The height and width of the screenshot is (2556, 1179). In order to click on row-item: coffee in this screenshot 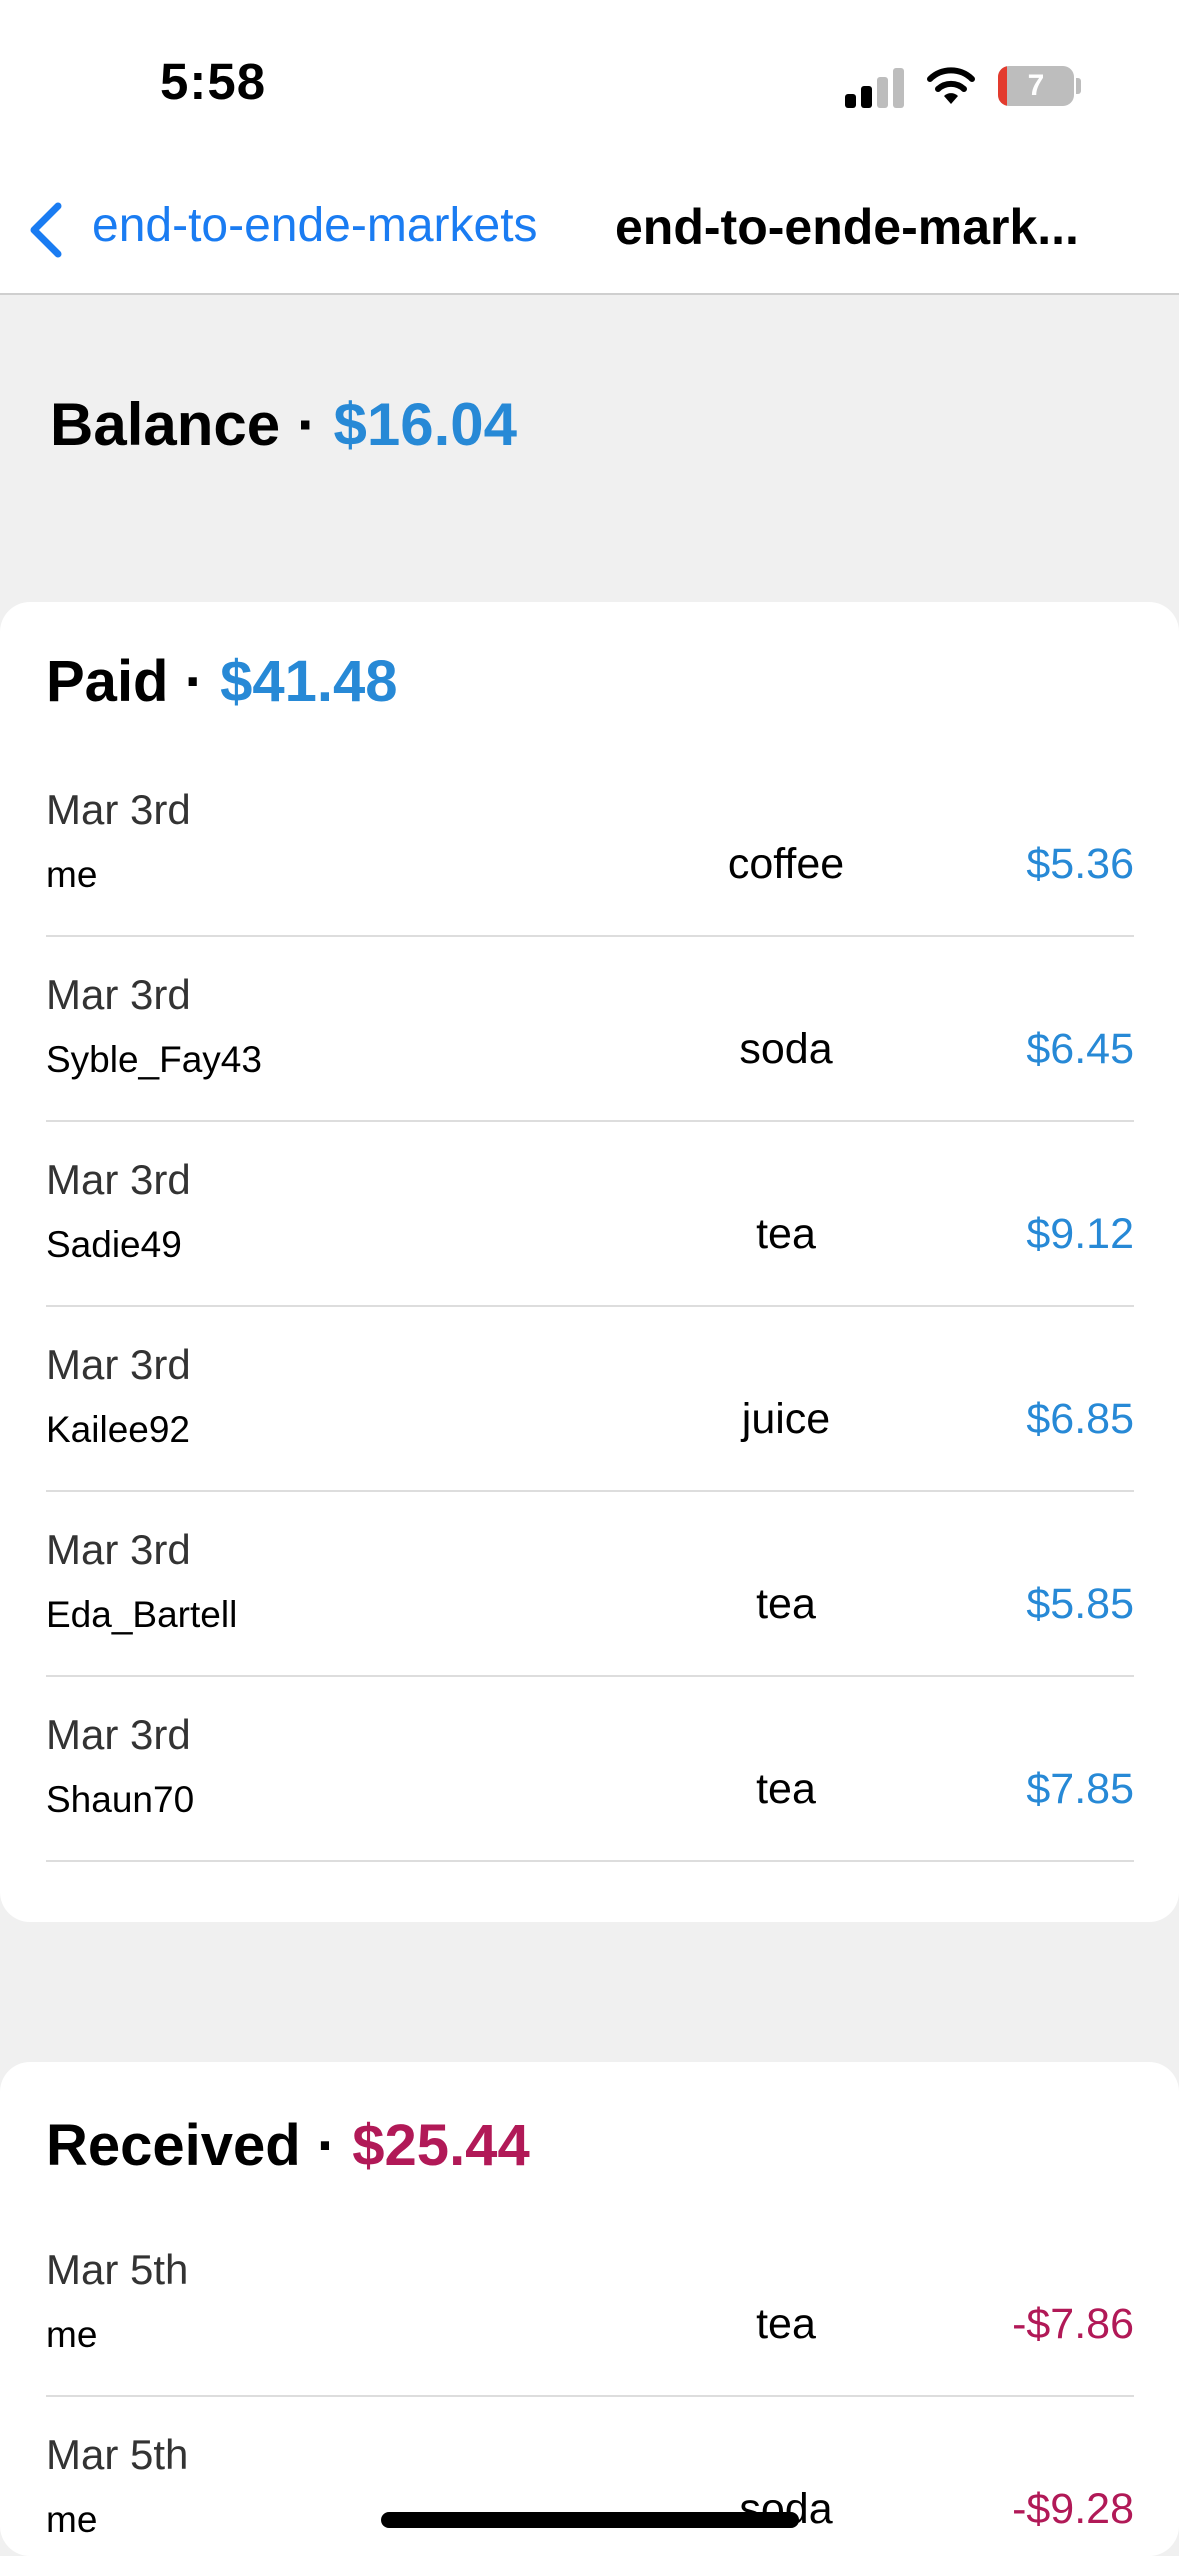, I will do `click(786, 864)`.